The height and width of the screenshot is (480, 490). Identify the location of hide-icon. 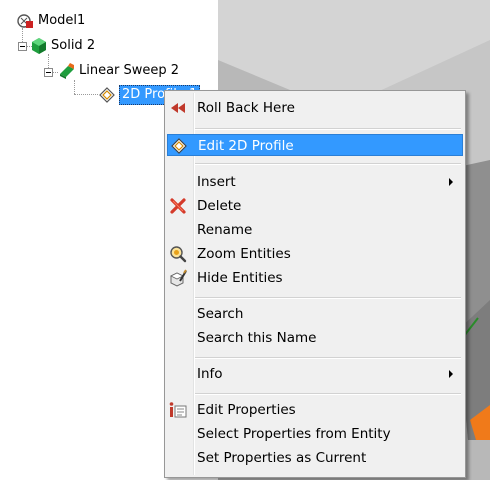
(178, 278).